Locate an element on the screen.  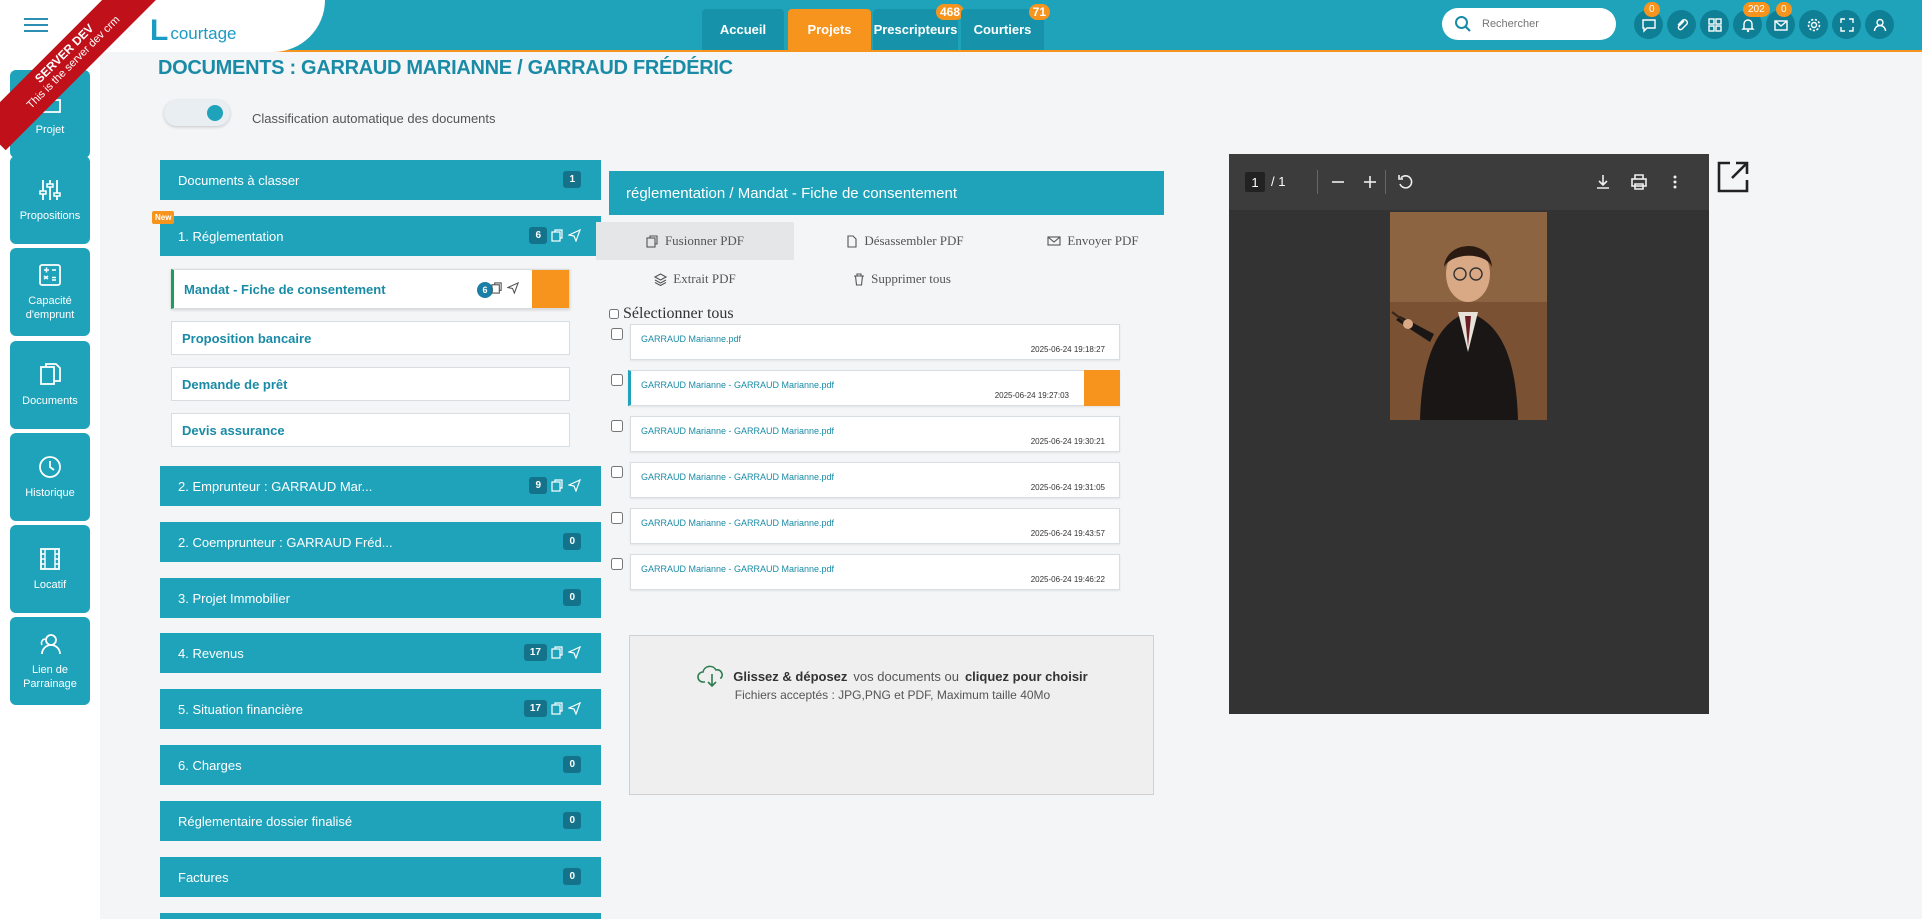
tab-prescripteurs: Prescripteurs 468 is located at coordinates (918, 27).